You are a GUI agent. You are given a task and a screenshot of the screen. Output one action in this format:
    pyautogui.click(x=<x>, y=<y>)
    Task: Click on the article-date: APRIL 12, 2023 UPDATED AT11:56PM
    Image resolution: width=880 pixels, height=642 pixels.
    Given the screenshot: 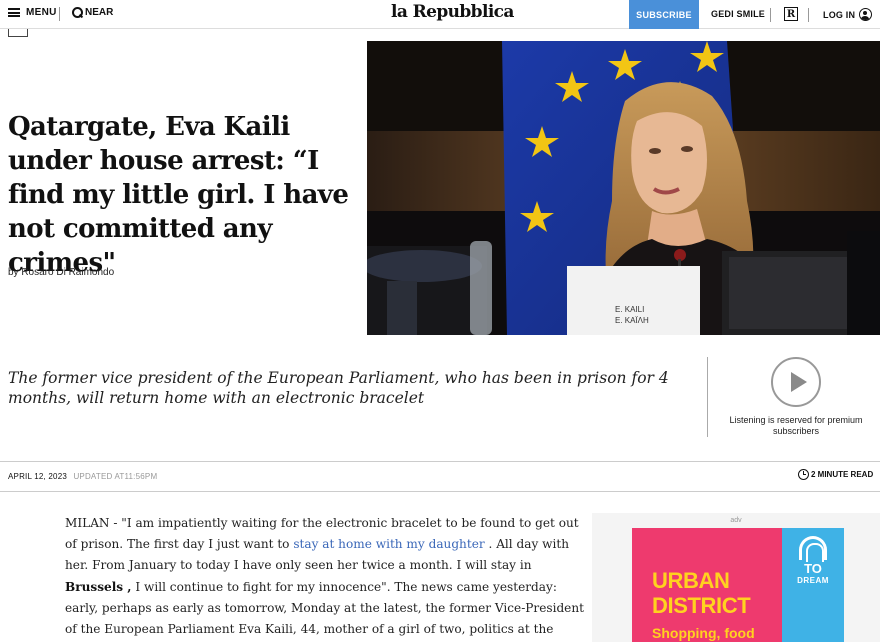 What is the action you would take?
    pyautogui.click(x=82, y=476)
    